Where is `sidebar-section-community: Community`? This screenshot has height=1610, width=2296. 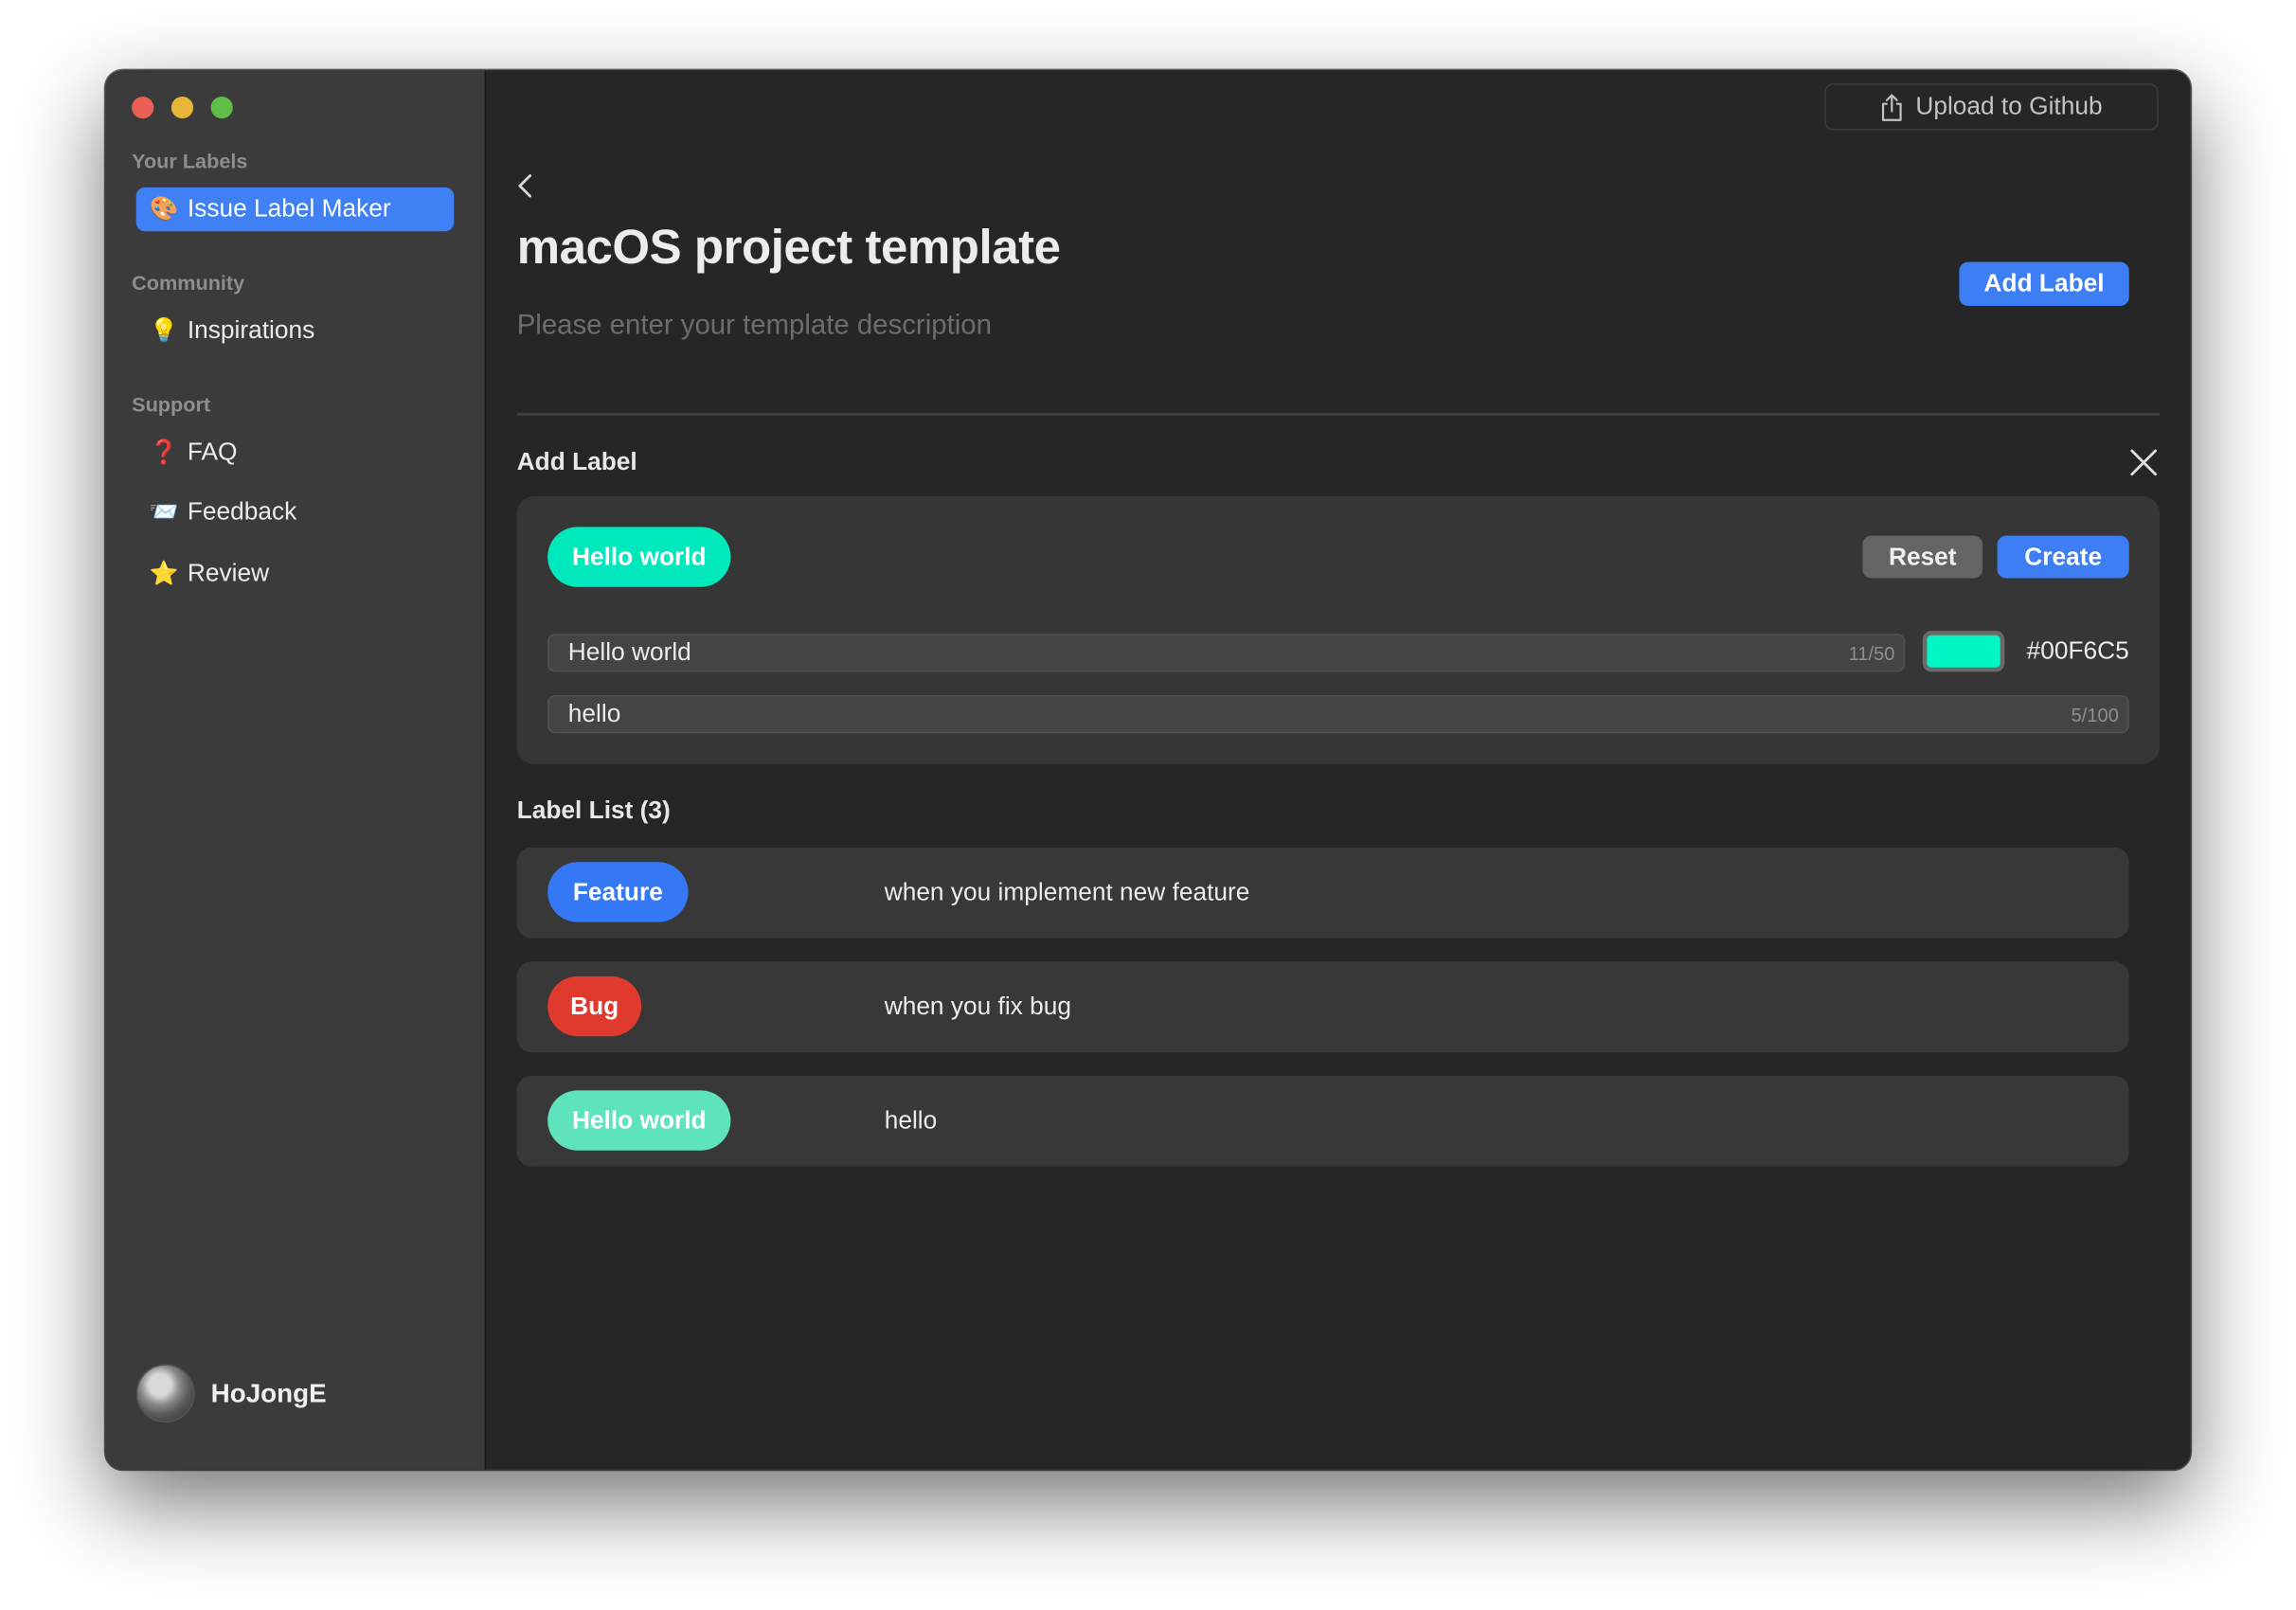 sidebar-section-community: Community is located at coordinates (188, 282).